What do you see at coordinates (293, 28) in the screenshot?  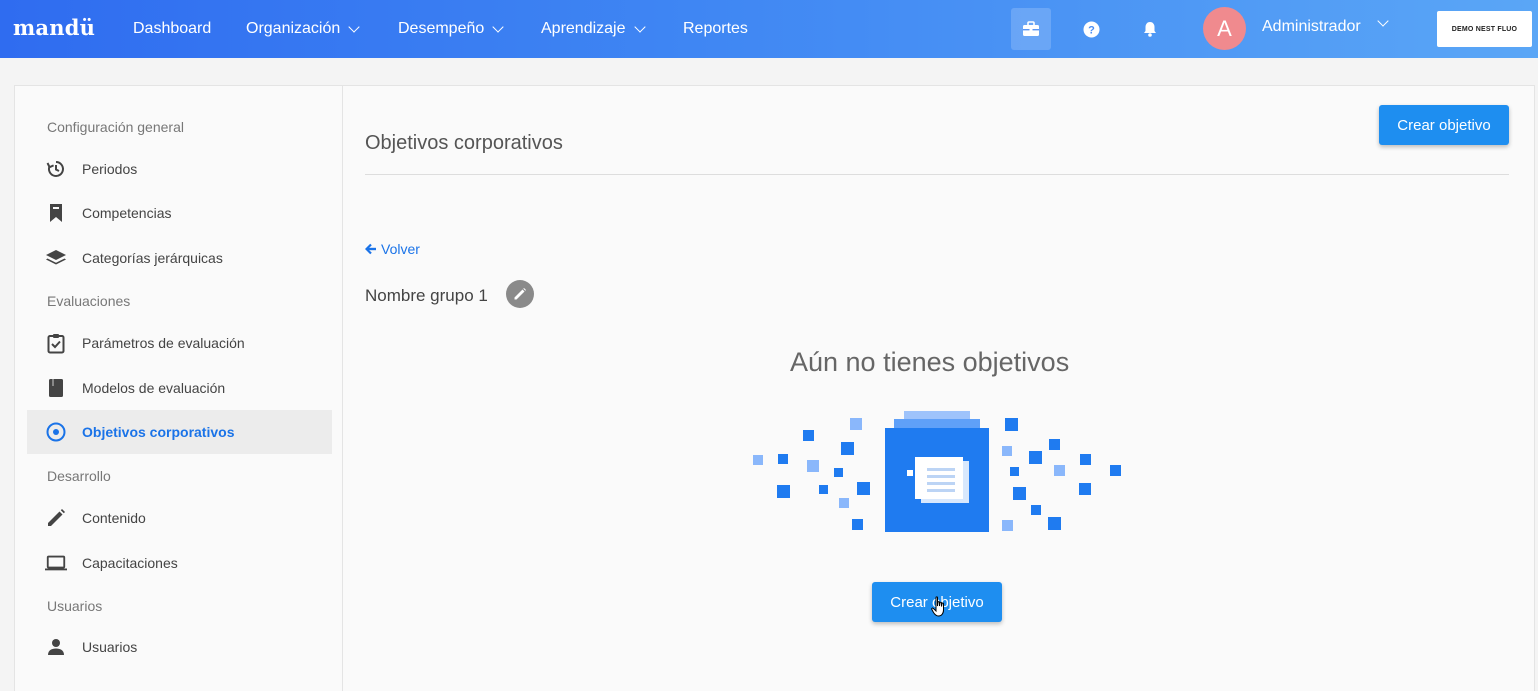 I see `nav-label: Organización` at bounding box center [293, 28].